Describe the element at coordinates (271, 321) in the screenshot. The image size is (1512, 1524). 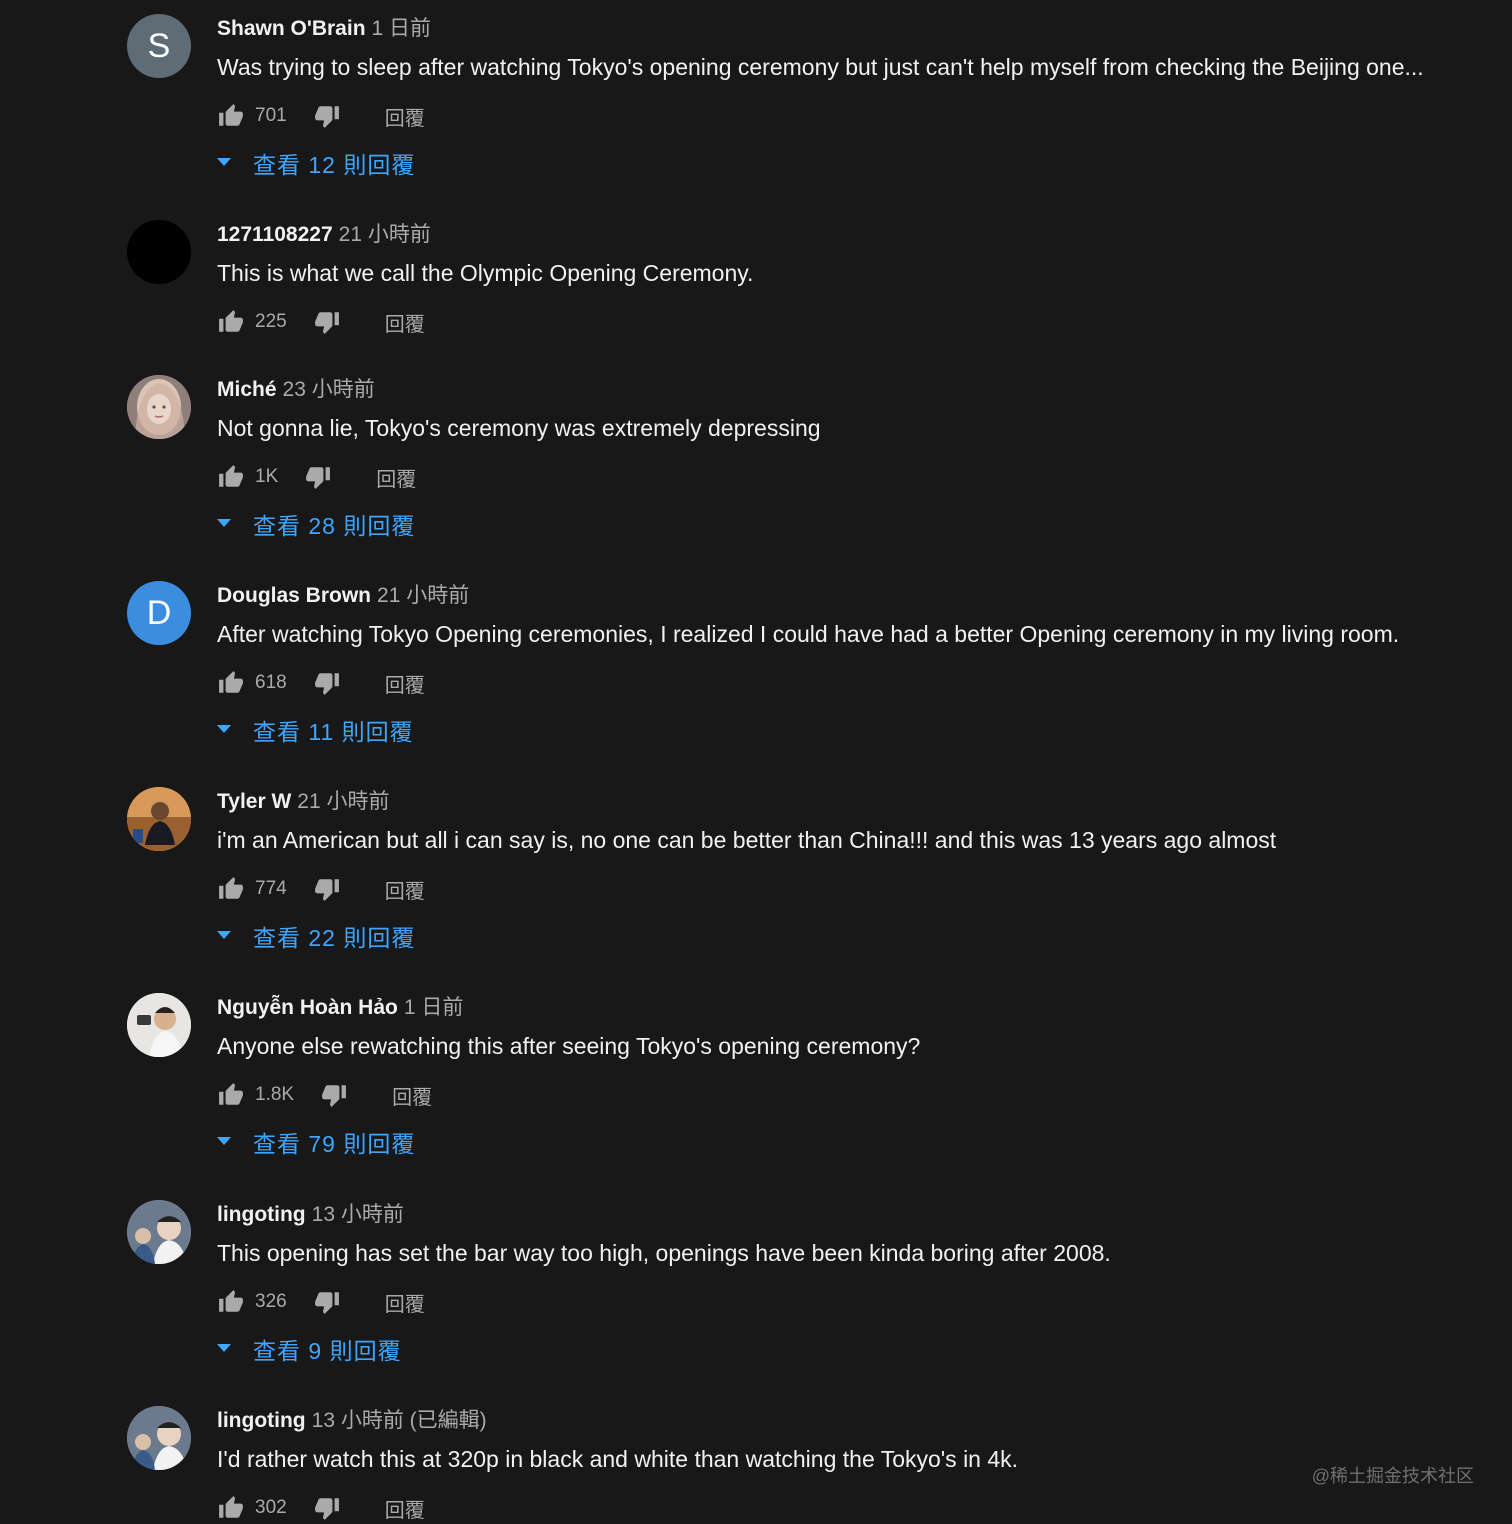
I see `like-count: 225` at that location.